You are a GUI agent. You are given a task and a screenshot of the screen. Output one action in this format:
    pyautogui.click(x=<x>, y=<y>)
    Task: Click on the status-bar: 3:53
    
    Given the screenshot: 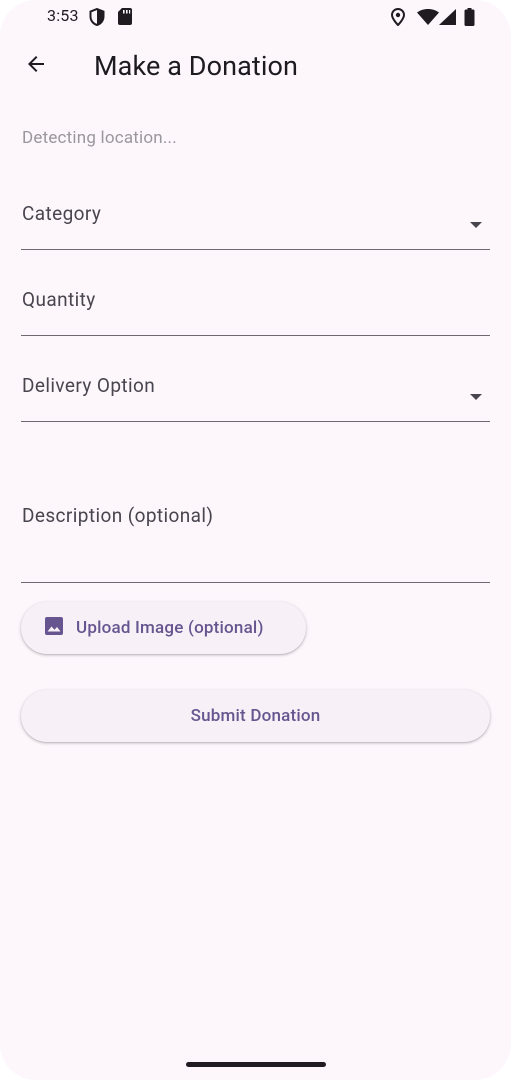 What is the action you would take?
    pyautogui.click(x=255, y=17)
    